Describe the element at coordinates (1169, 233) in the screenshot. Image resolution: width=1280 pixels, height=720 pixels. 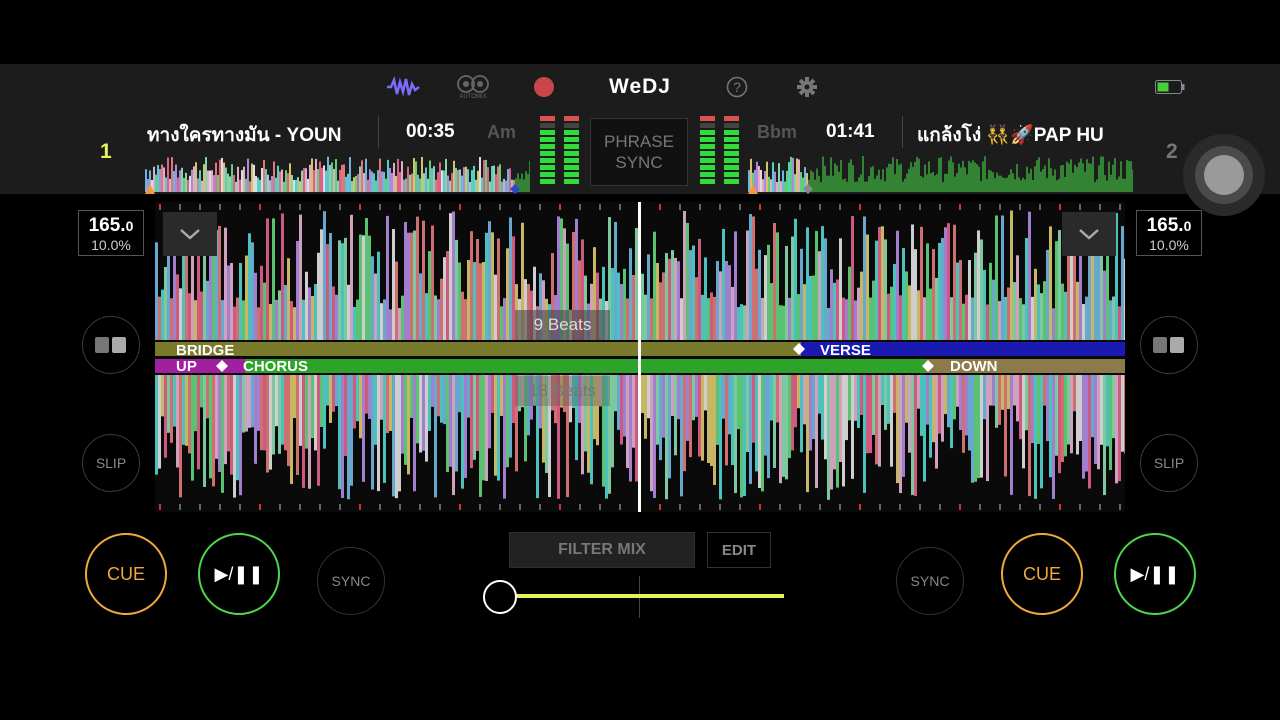
I see `deck2-bpm-display: 165.0 10.0%` at that location.